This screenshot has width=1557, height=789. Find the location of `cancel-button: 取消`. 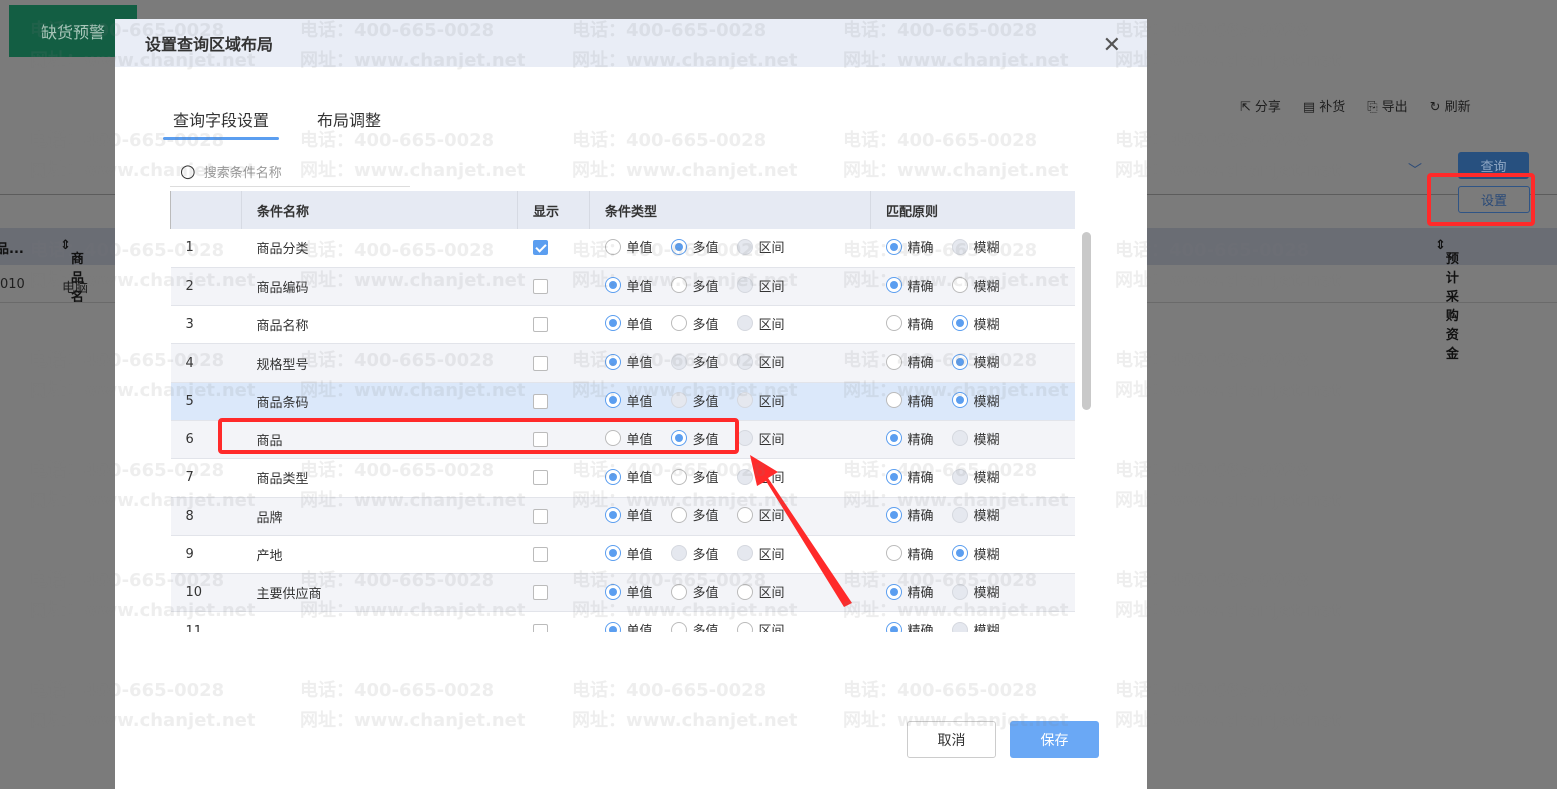

cancel-button: 取消 is located at coordinates (951, 739).